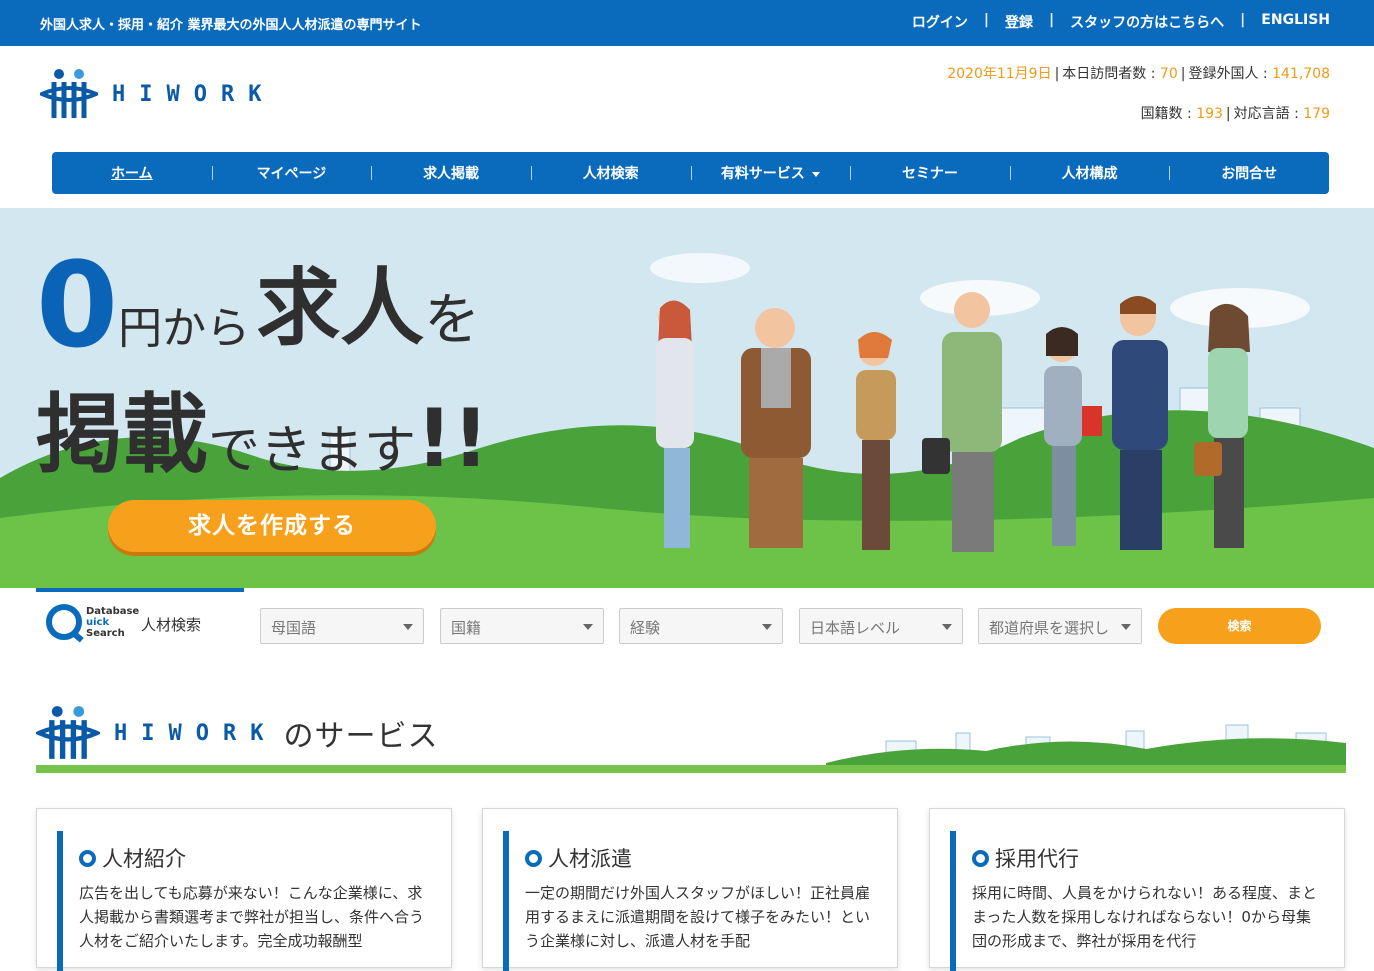 The image size is (1374, 971). Describe the element at coordinates (105, 633) in the screenshot. I see `logo-line: Search` at that location.